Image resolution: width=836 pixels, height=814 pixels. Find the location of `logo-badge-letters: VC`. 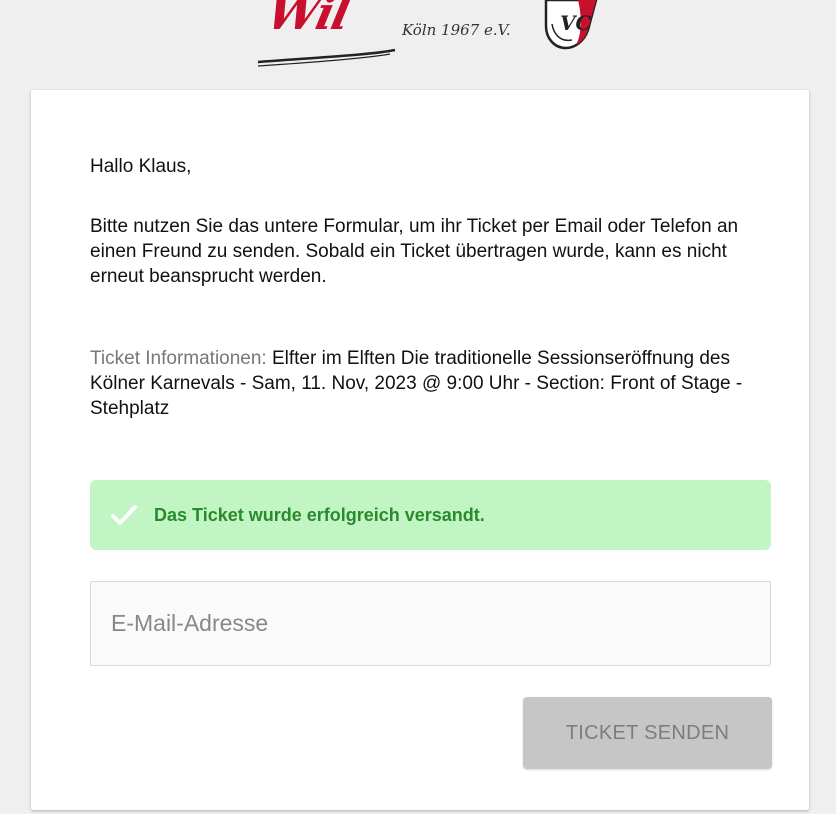

logo-badge-letters: VC is located at coordinates (576, 23).